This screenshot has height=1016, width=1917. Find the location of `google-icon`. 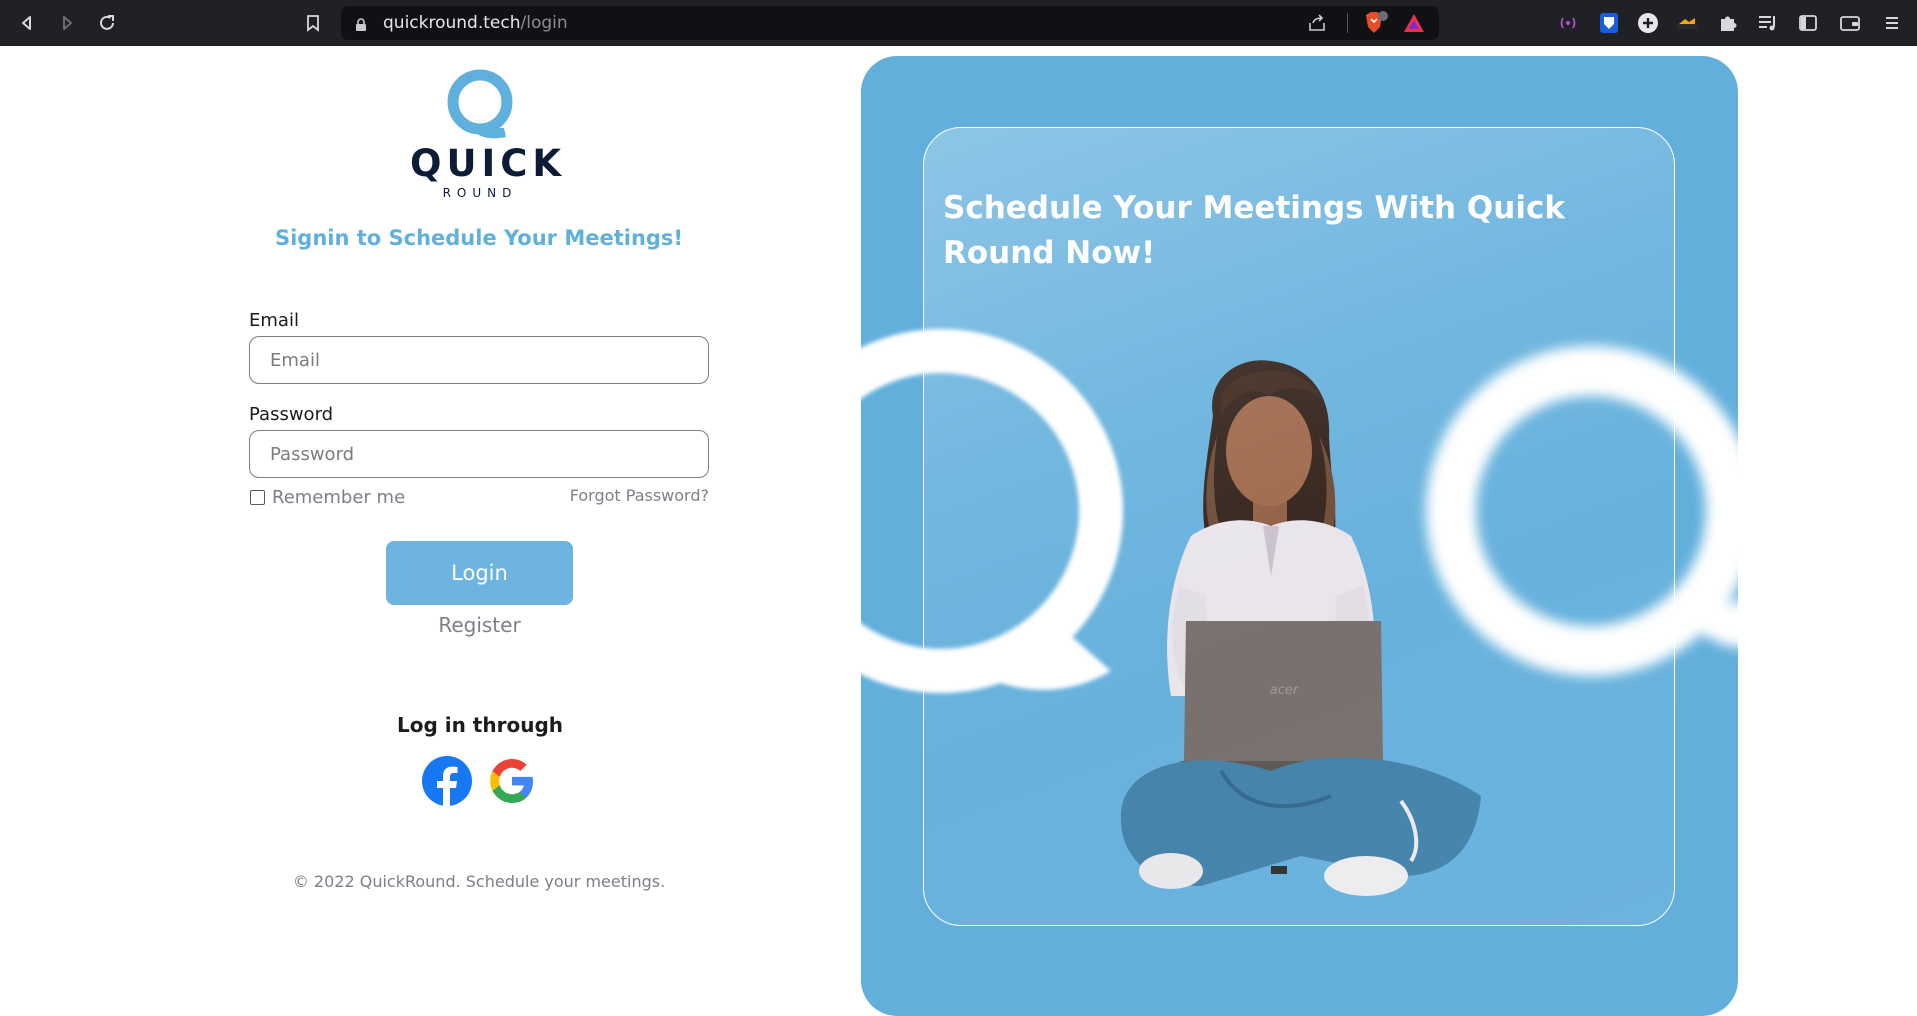

google-icon is located at coordinates (512, 781).